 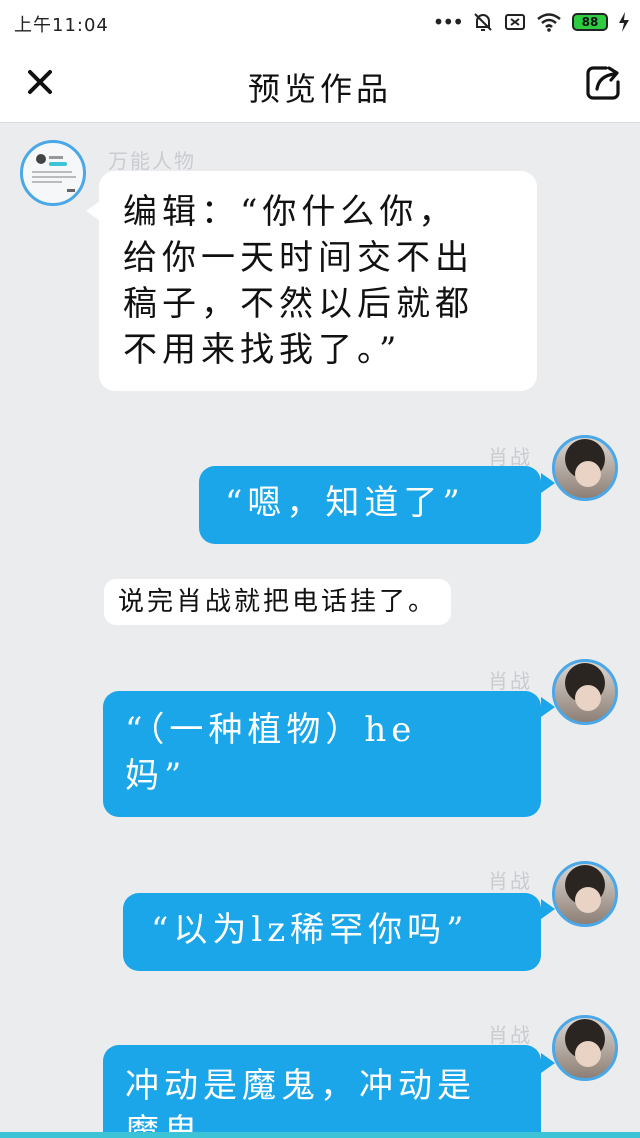 I want to click on message-line: 不用来找我了。”, so click(x=262, y=350).